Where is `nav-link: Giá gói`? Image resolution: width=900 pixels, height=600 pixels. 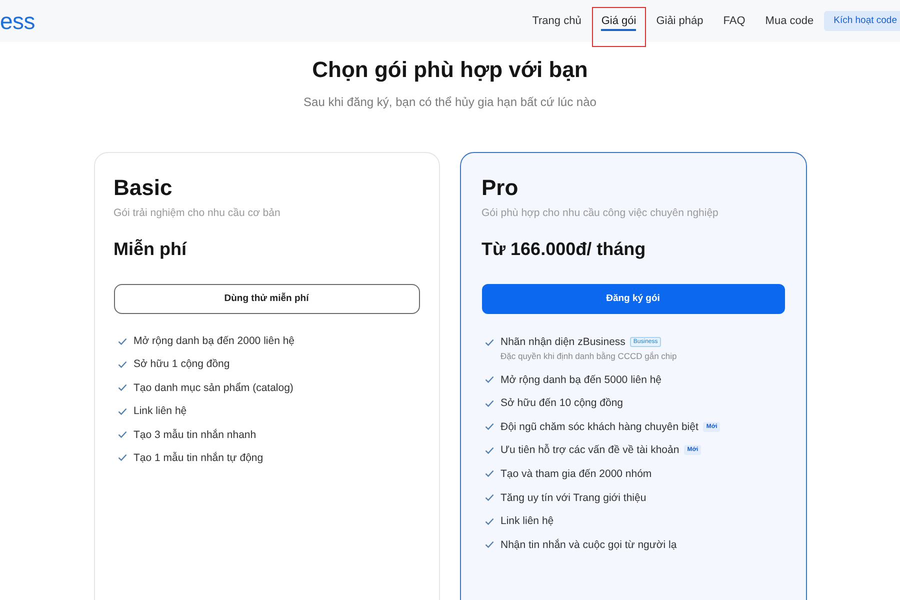
nav-link: Giá gói is located at coordinates (618, 21).